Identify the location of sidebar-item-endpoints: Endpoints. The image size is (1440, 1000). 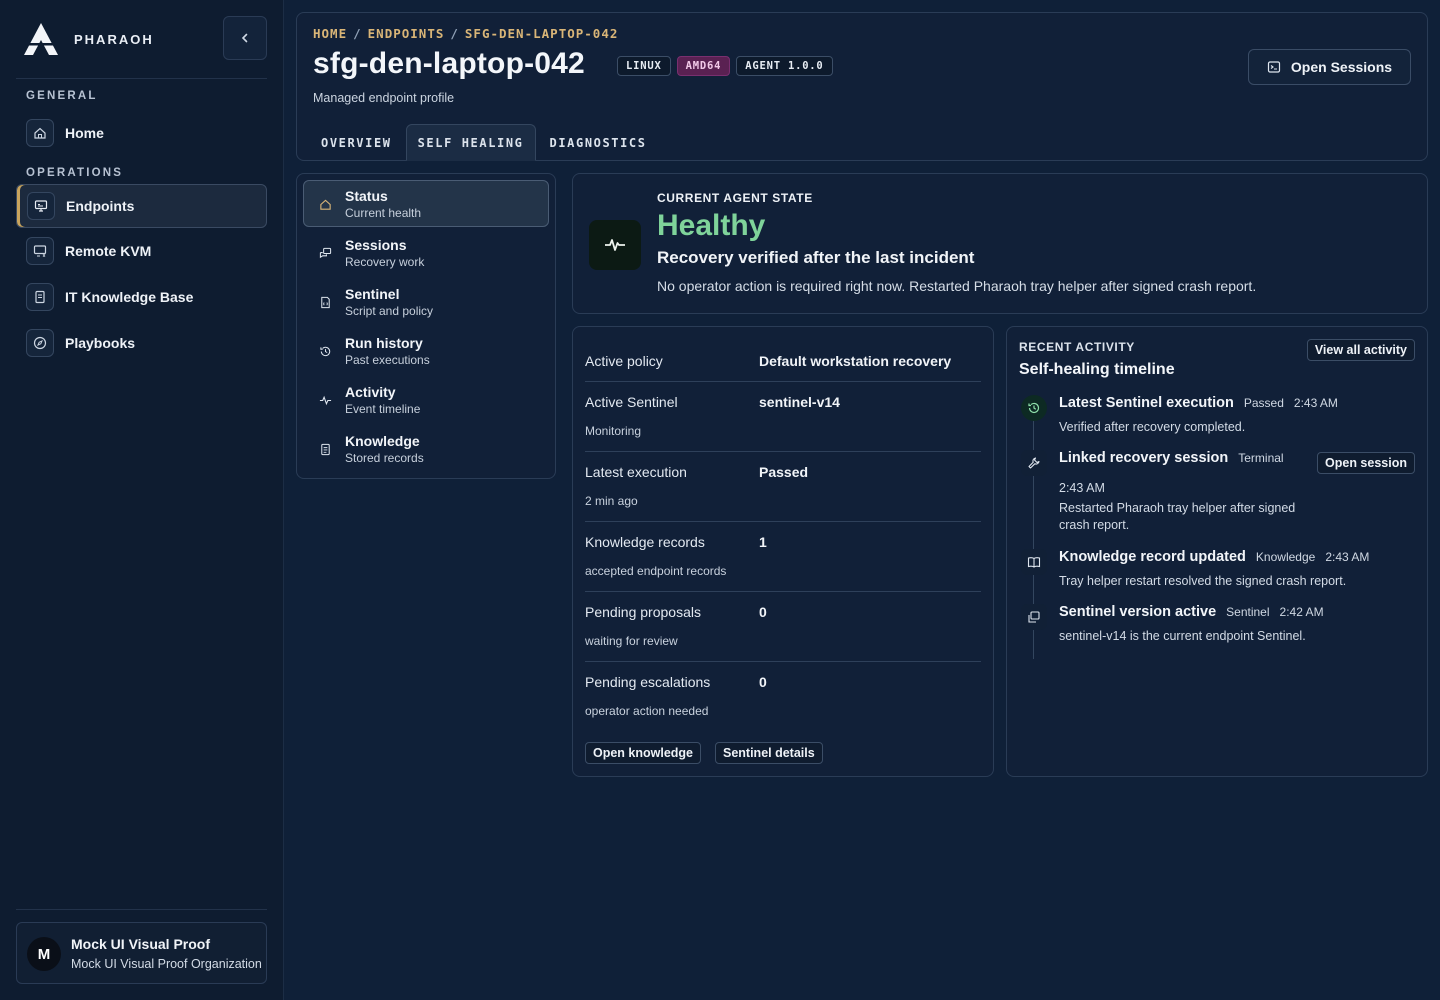
(141, 206).